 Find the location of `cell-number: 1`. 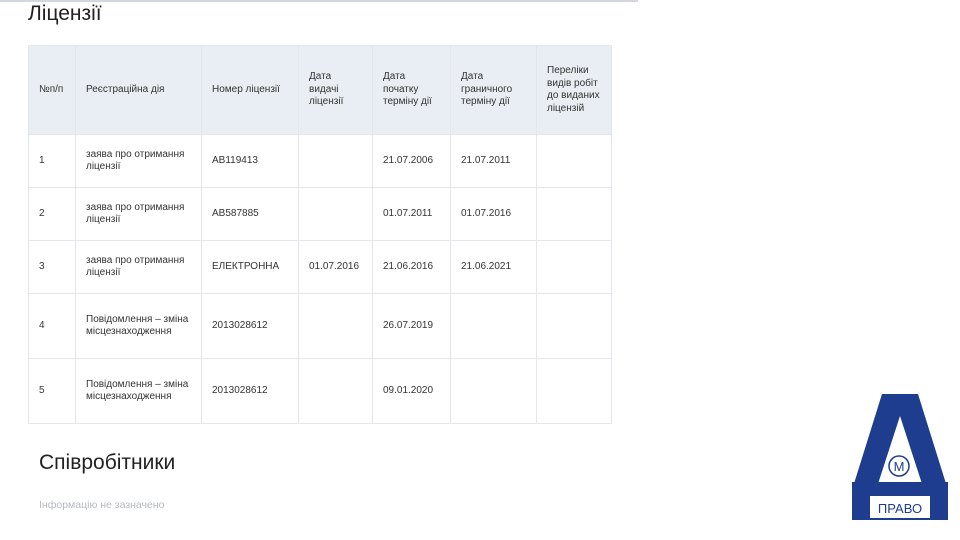

cell-number: 1 is located at coordinates (52, 161).